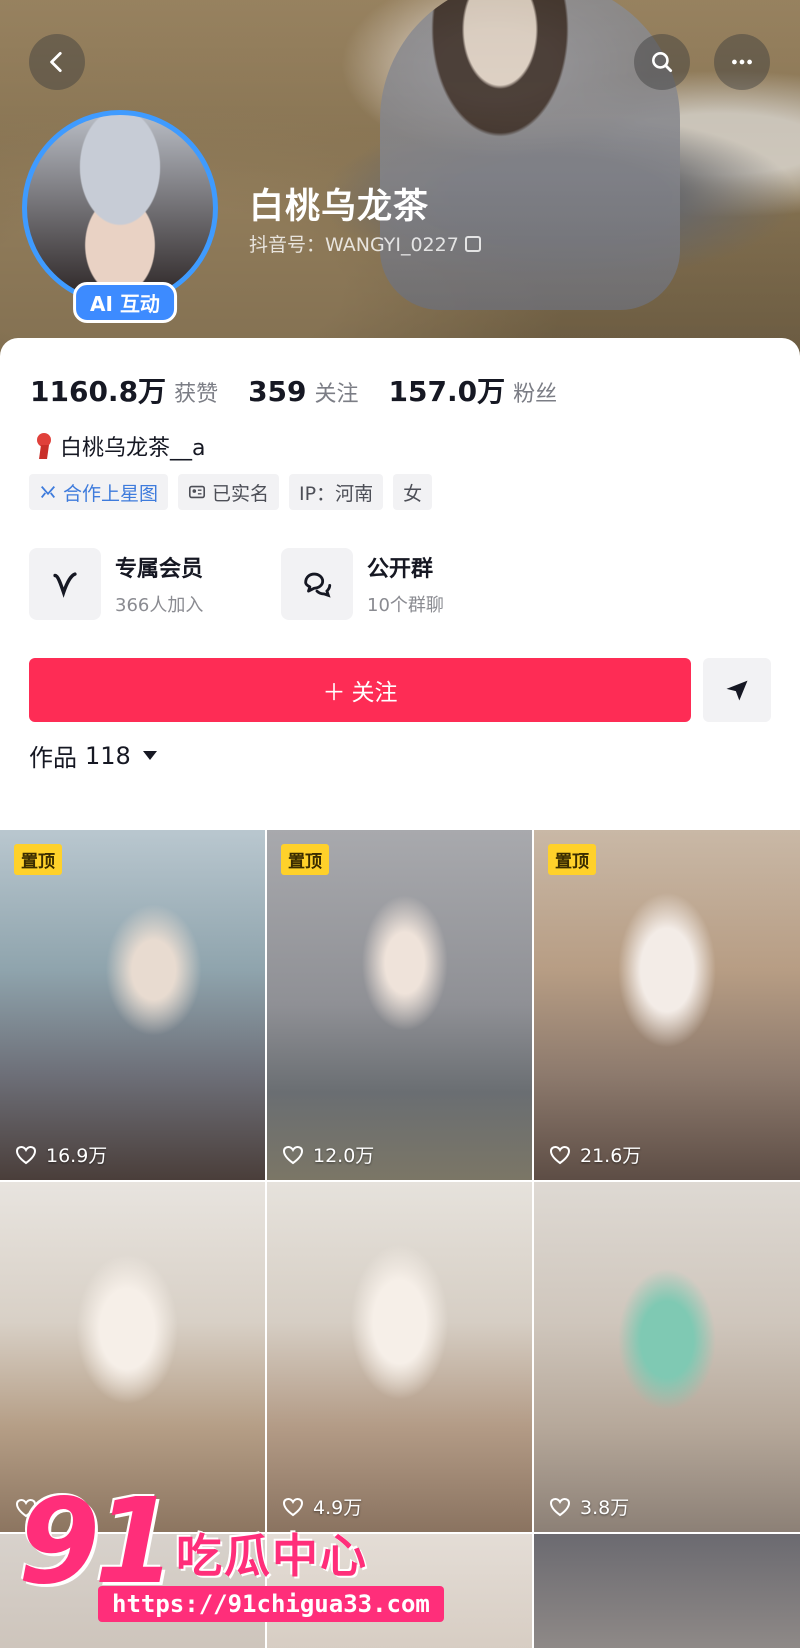  I want to click on signature: 白桃乌龙茶__a, so click(119, 446).